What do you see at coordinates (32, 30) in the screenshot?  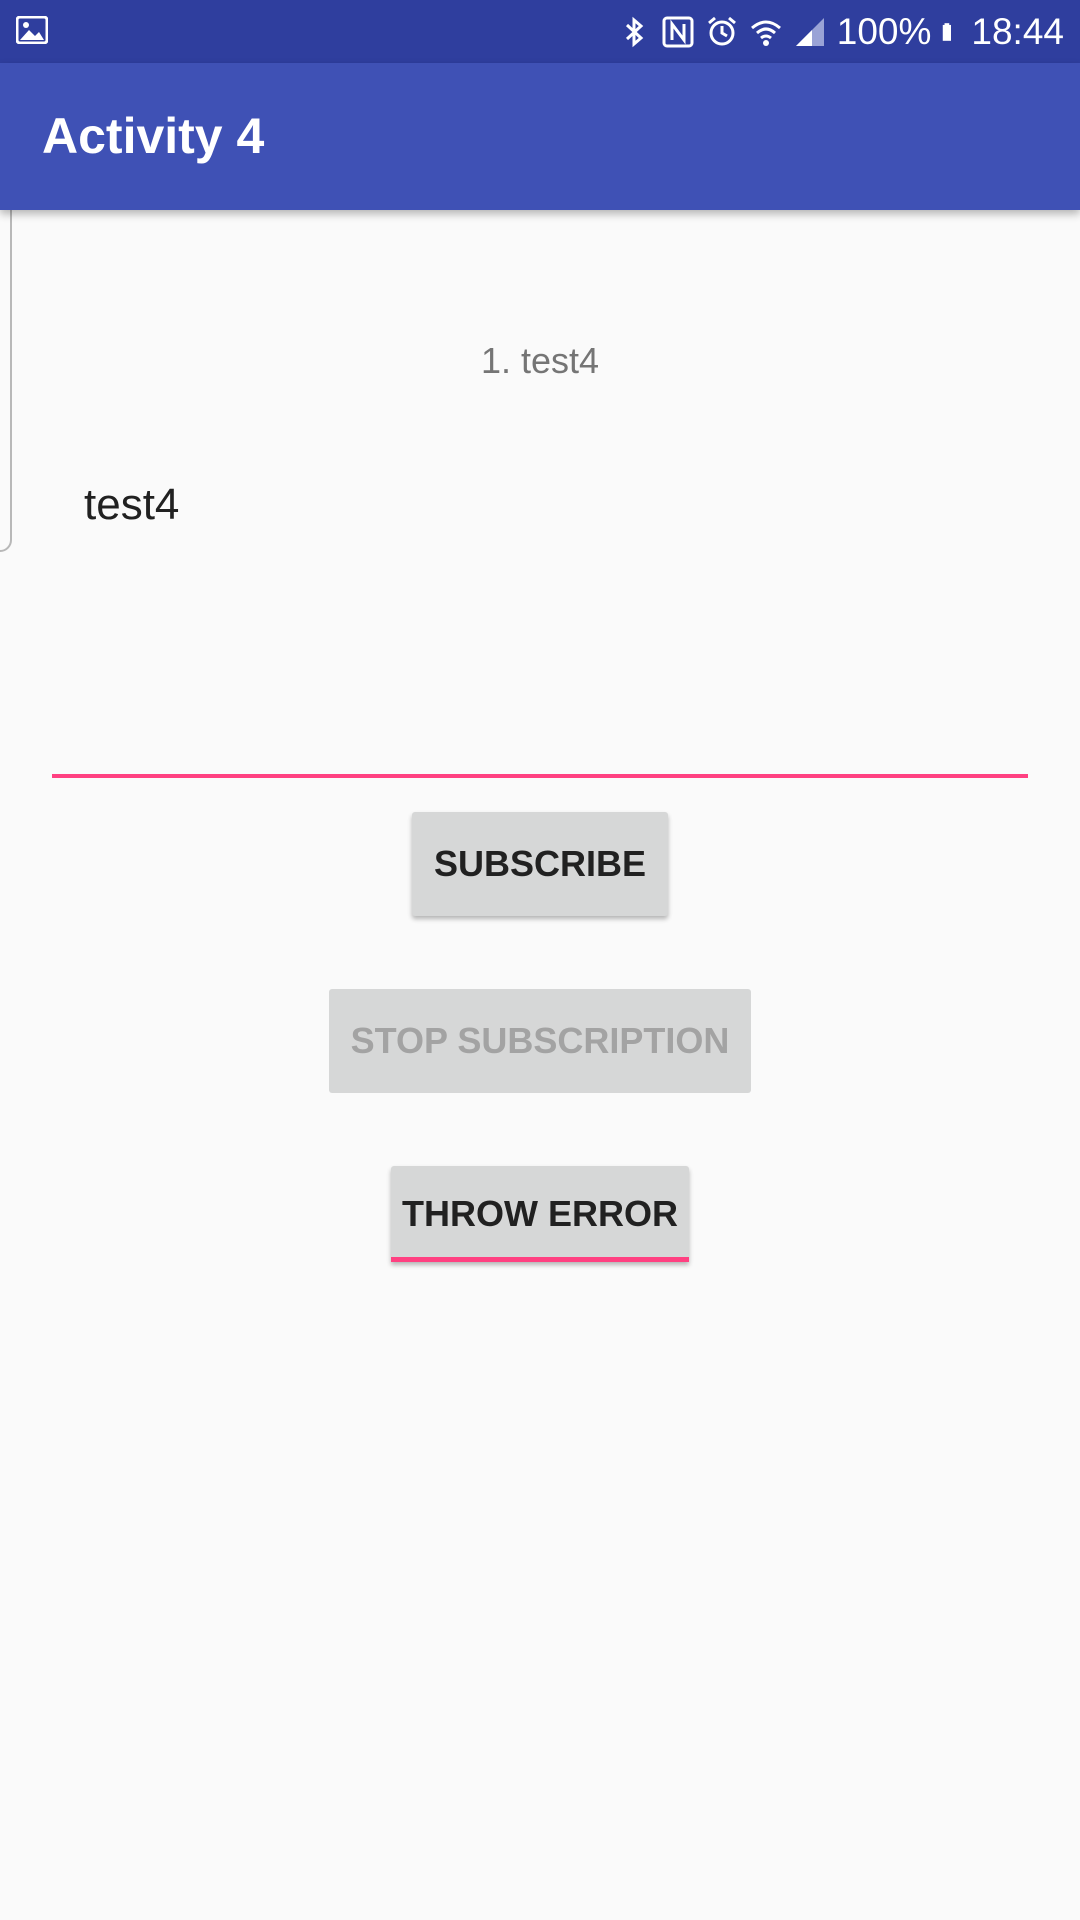 I see `gallery-icon` at bounding box center [32, 30].